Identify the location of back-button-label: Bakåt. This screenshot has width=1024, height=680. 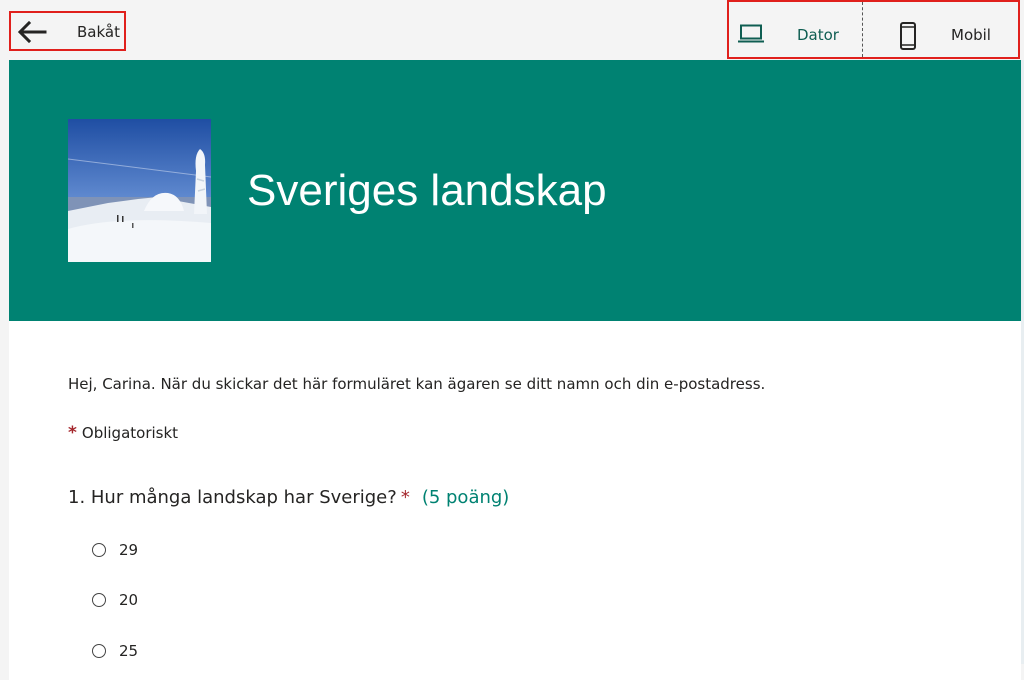
(98, 32).